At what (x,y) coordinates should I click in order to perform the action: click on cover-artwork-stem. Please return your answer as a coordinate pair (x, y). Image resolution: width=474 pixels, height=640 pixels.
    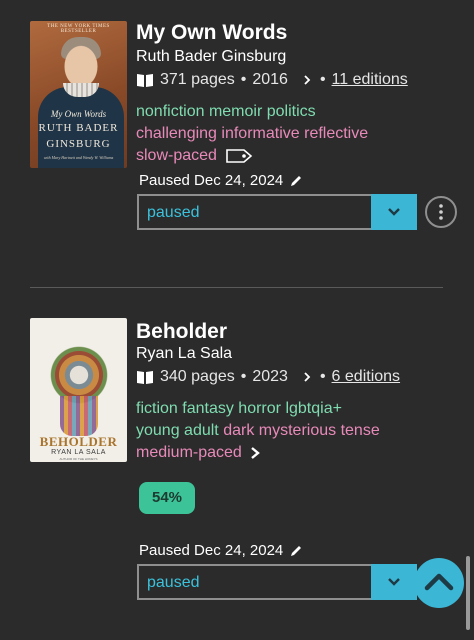
    Looking at the image, I should click on (79, 416).